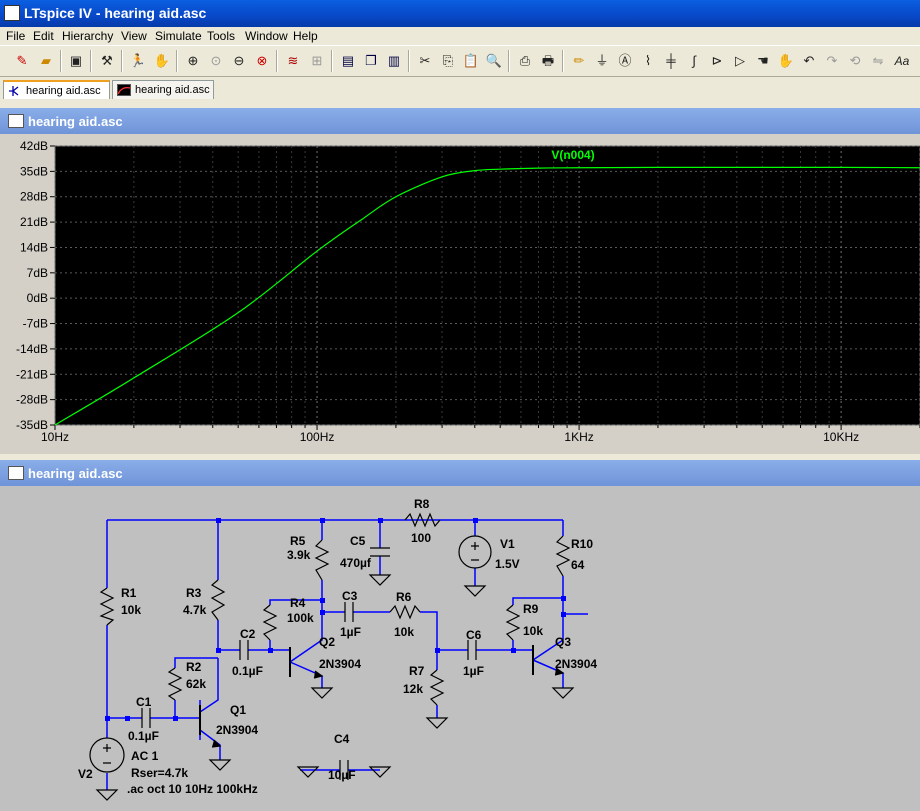 This screenshot has width=920, height=811. What do you see at coordinates (305, 36) in the screenshot?
I see `menu-help: Help` at bounding box center [305, 36].